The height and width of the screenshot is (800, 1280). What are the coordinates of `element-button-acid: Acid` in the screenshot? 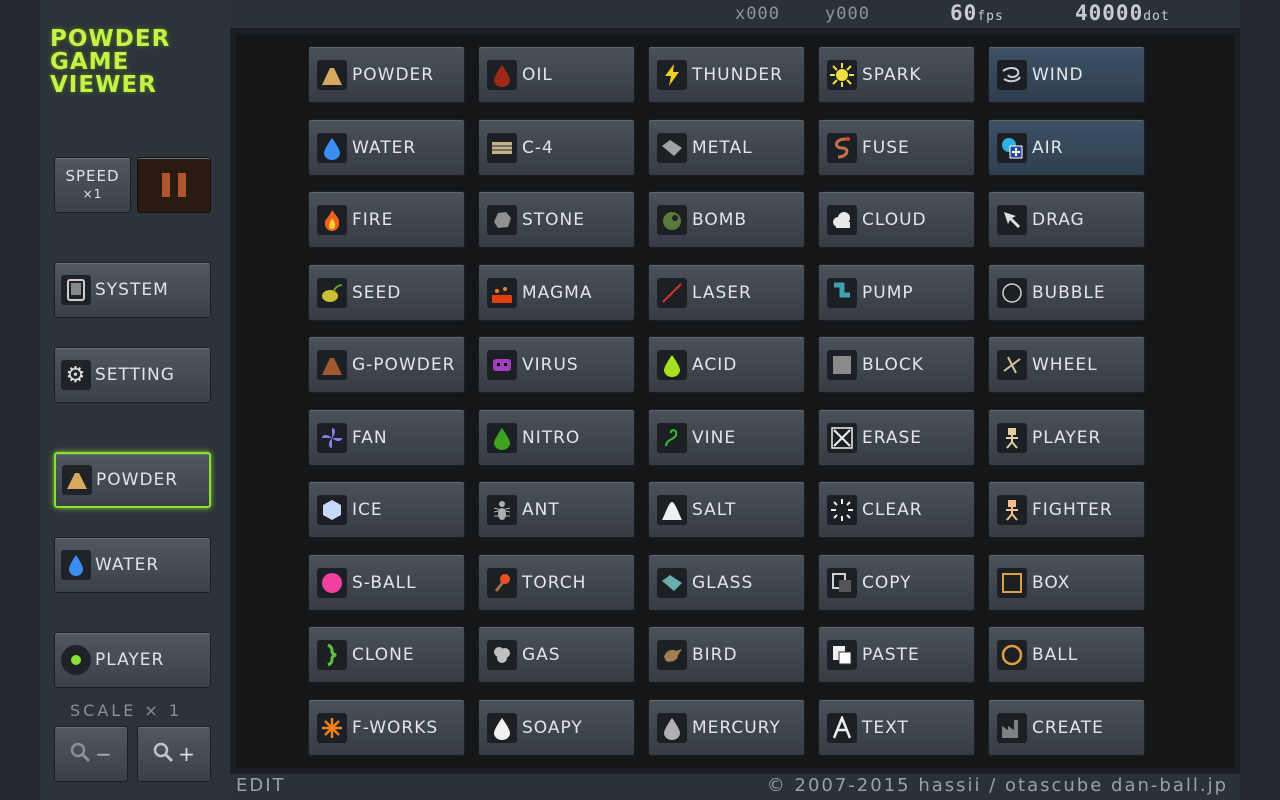 It's located at (726, 364).